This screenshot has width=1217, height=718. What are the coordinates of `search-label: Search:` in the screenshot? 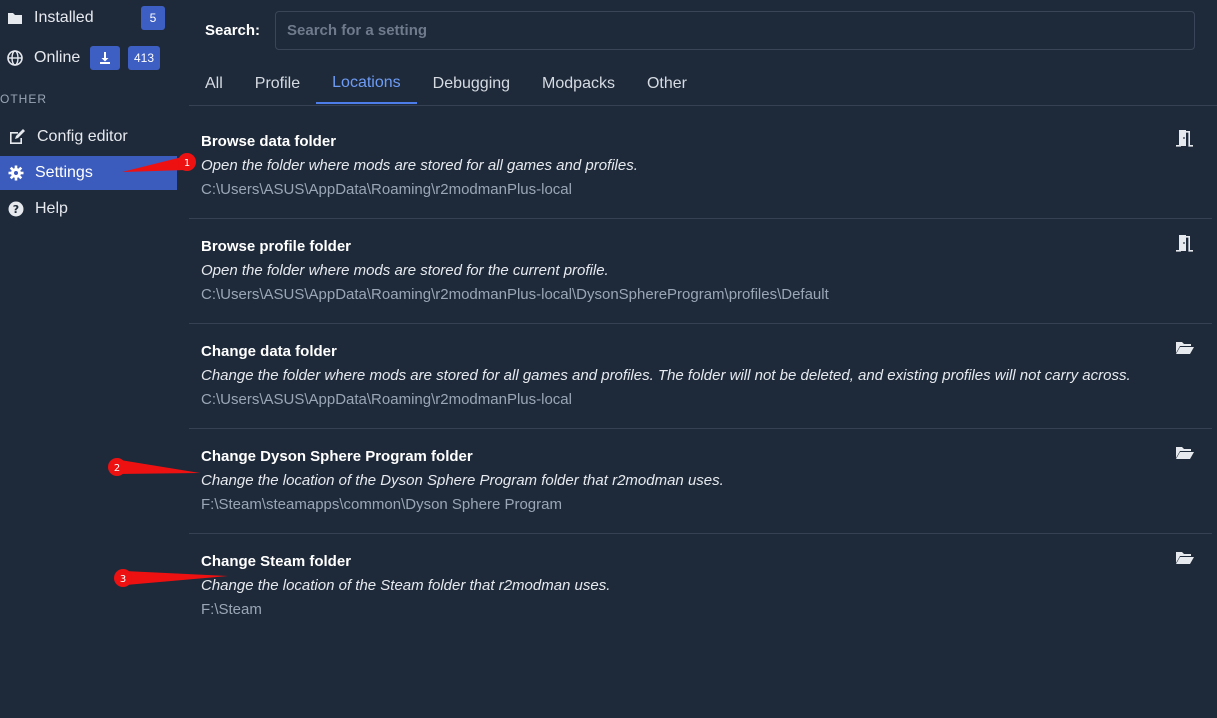 It's located at (233, 30).